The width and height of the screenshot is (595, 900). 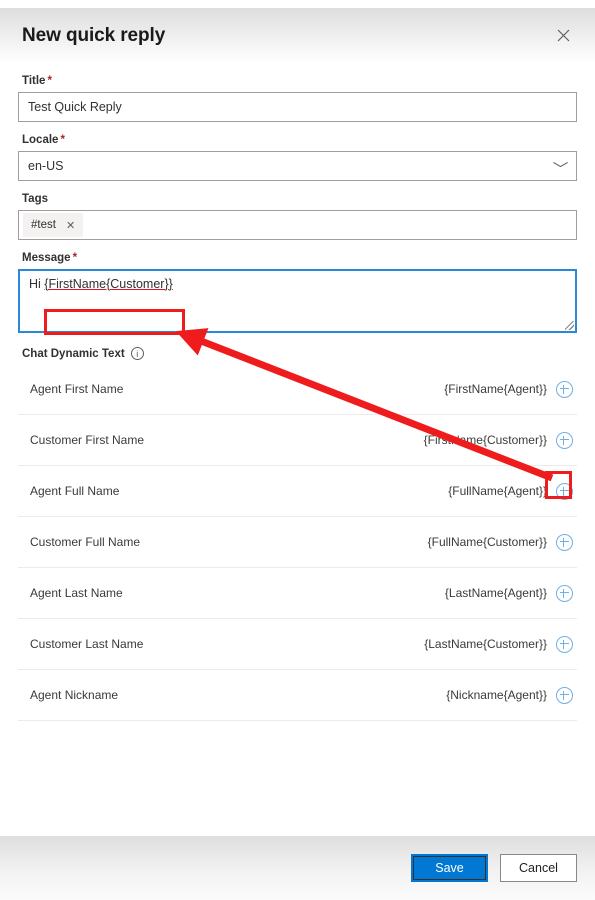 What do you see at coordinates (485, 644) in the screenshot?
I see `dynamic-text-token: {LastName{Customer}}` at bounding box center [485, 644].